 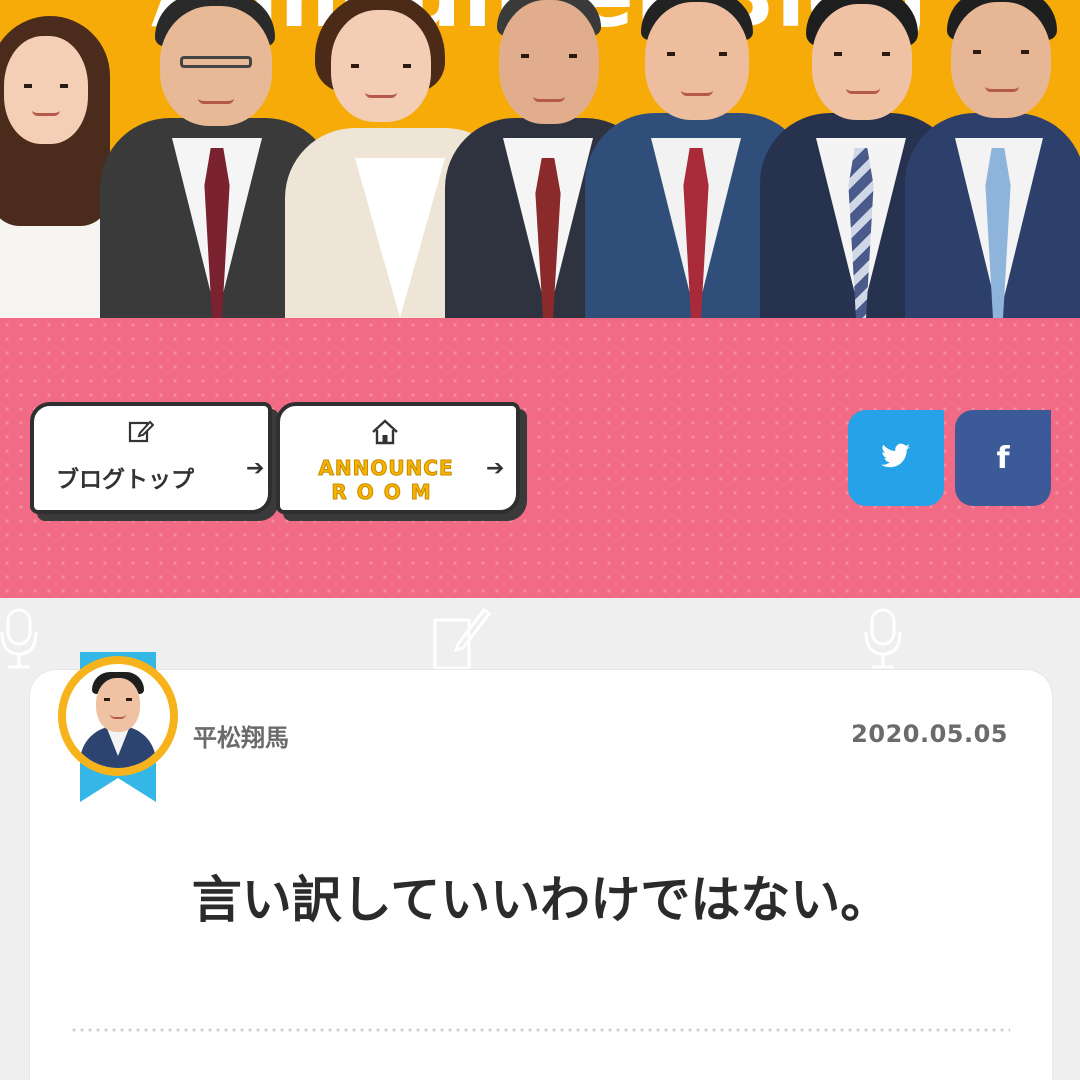 I want to click on dotted-divider, so click(x=540, y=1030).